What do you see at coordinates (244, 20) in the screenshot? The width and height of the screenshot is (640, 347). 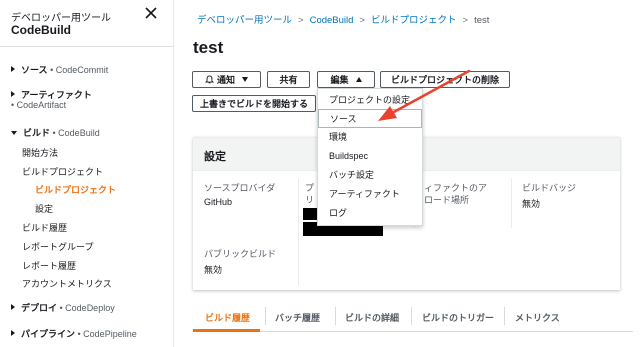 I see `breadcrumb-devtools: デベロッパー用ツール` at bounding box center [244, 20].